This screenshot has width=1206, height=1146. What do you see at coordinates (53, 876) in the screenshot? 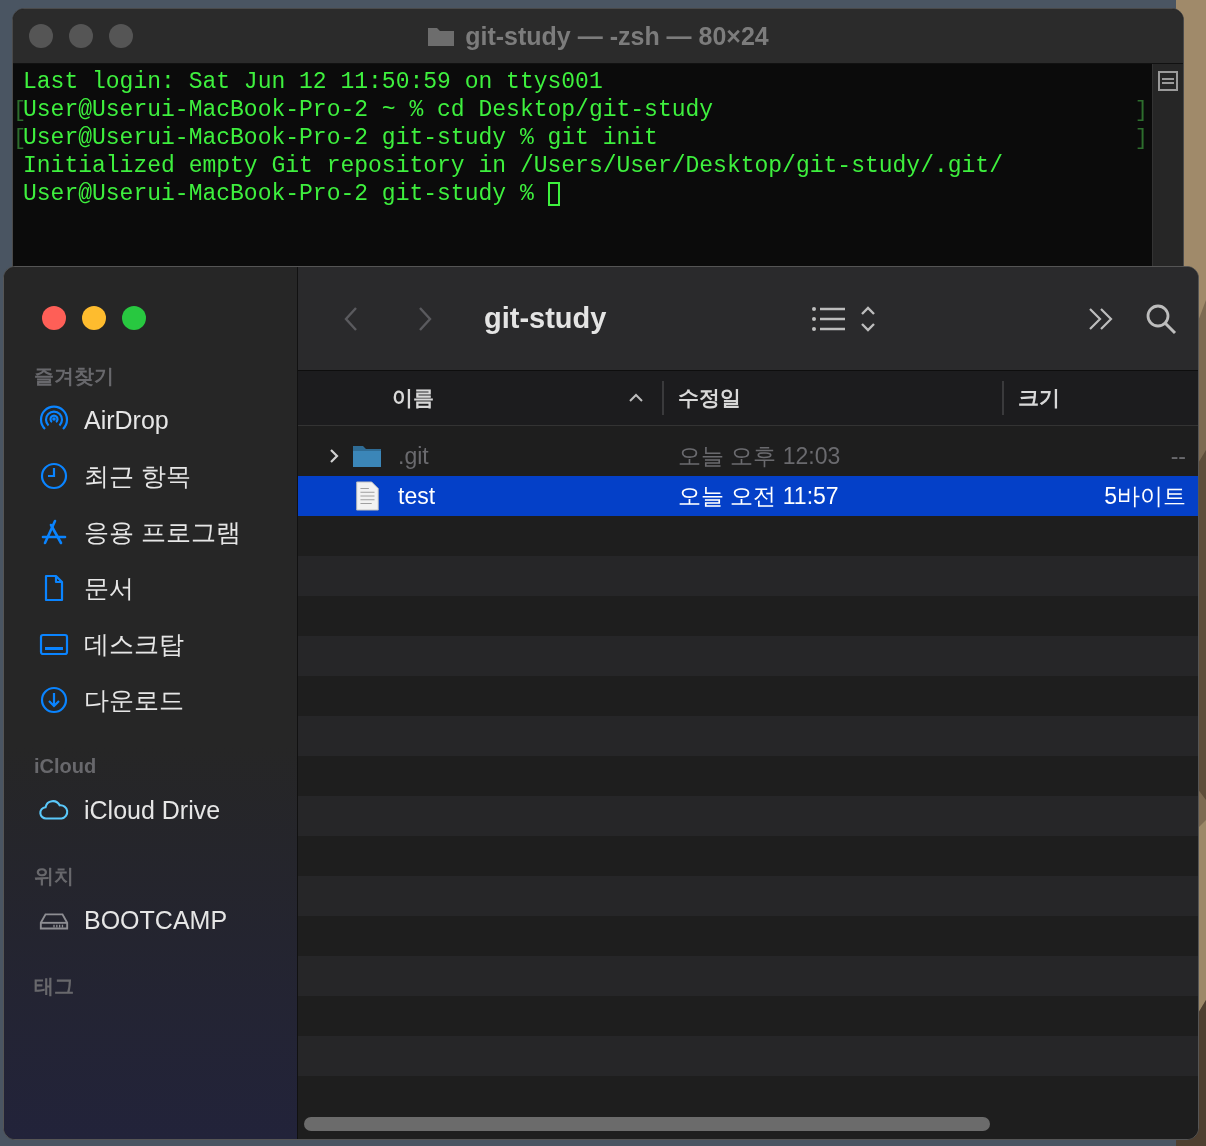
I see `section-heading: 위치` at bounding box center [53, 876].